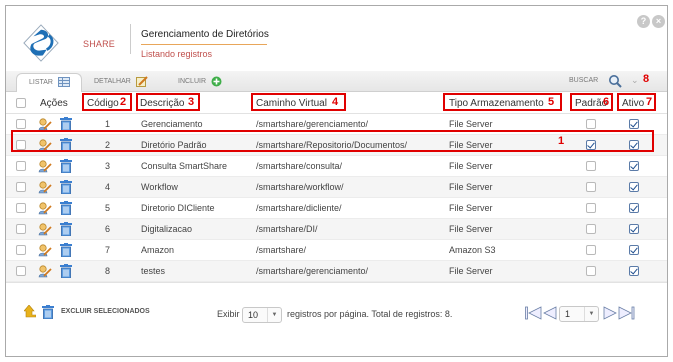 The width and height of the screenshot is (673, 362). Describe the element at coordinates (21, 103) in the screenshot. I see `select-all-checkbox` at that location.